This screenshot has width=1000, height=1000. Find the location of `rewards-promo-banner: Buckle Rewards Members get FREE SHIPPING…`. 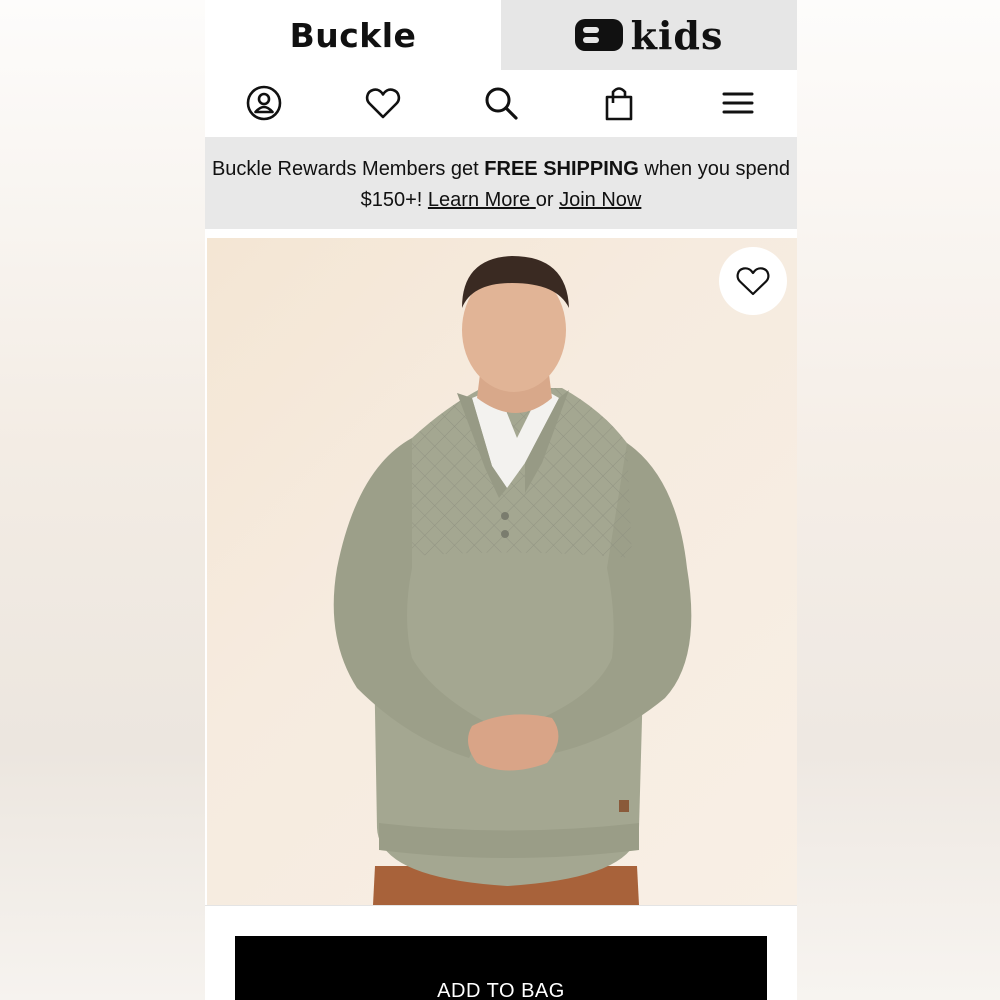

rewards-promo-banner: Buckle Rewards Members get FREE SHIPPING… is located at coordinates (501, 183).